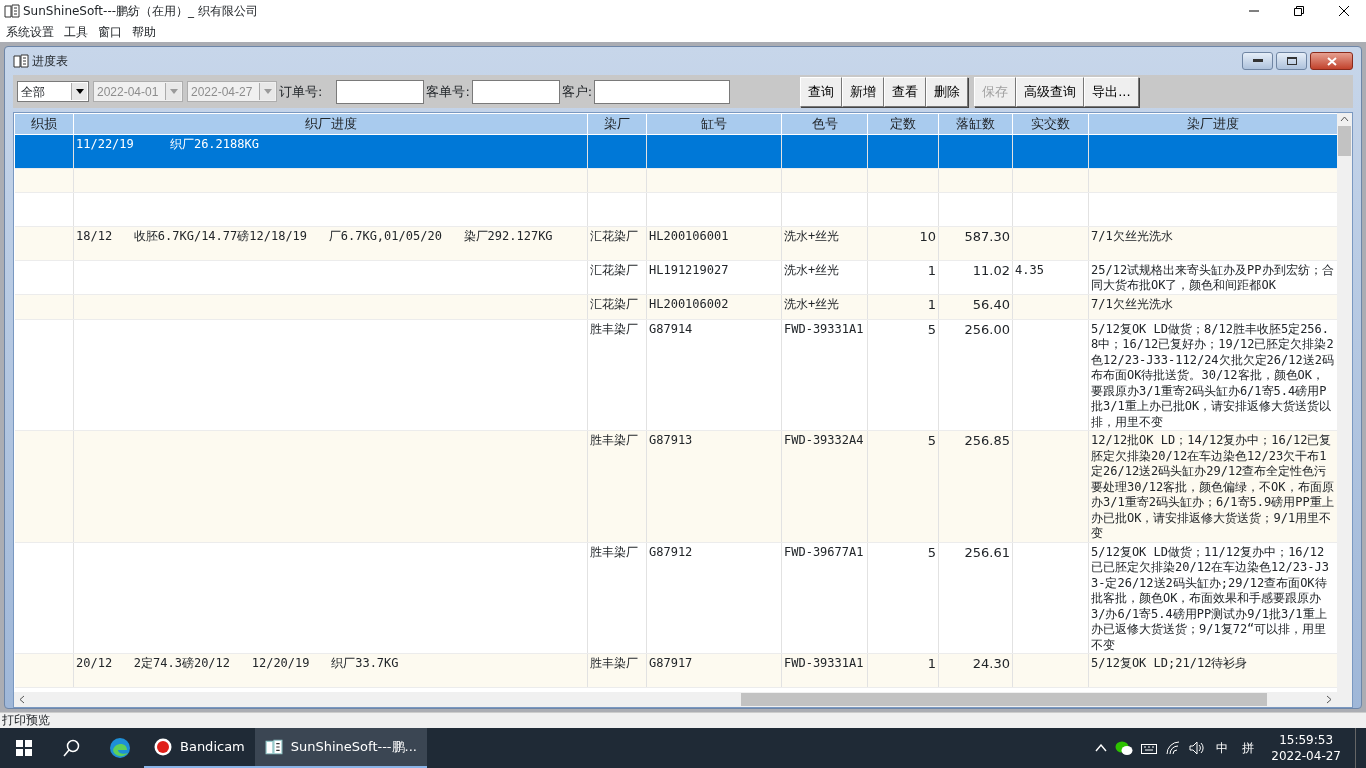 The height and width of the screenshot is (768, 1366). What do you see at coordinates (1306, 756) in the screenshot?
I see `clock-date: 2022-04-27` at bounding box center [1306, 756].